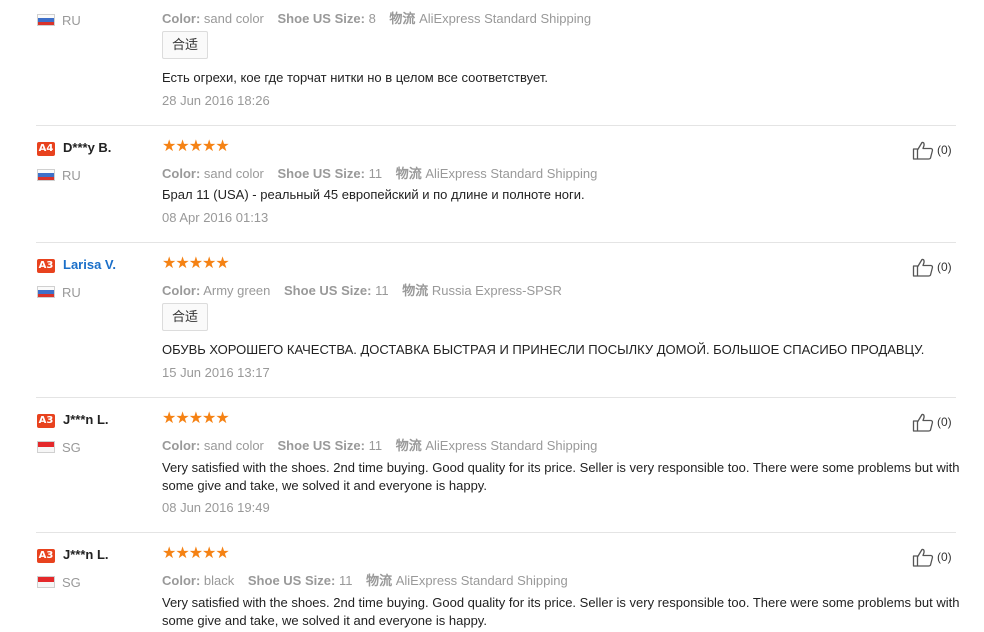 The image size is (984, 632). I want to click on review-date: 28 Jun 2016 18:26, so click(216, 100).